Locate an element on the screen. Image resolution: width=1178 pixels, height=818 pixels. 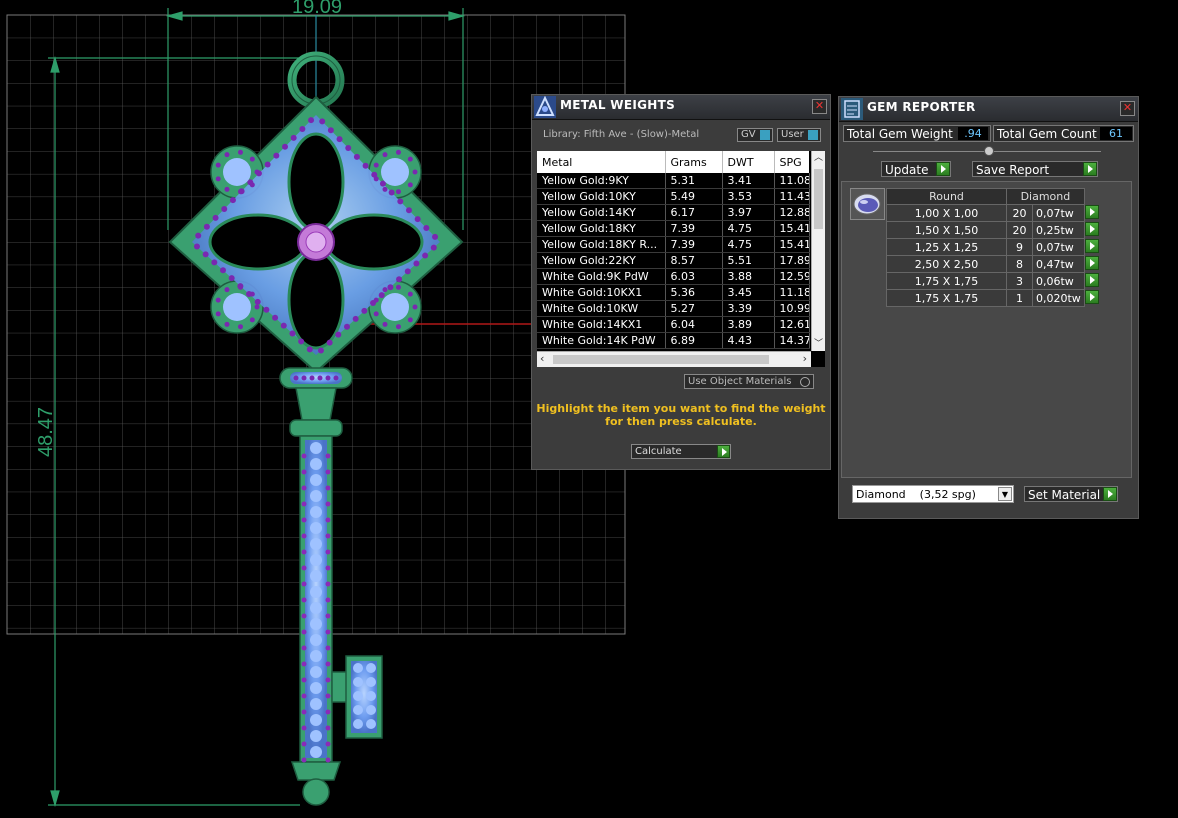
scroll-up-icon: ︿ is located at coordinates (818, 158).